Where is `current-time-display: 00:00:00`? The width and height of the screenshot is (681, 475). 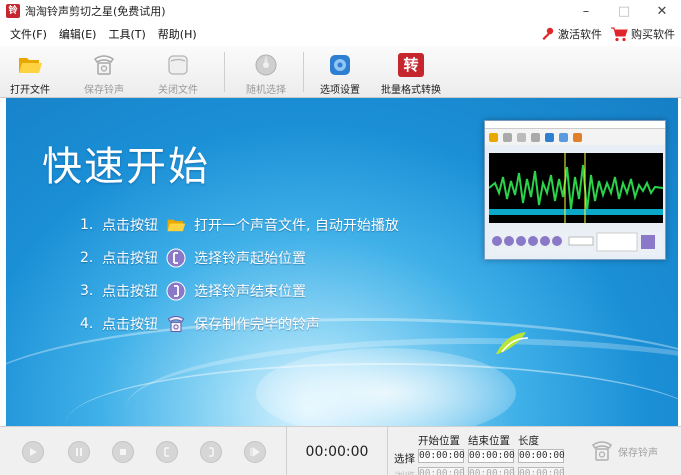
current-time-display: 00:00:00 is located at coordinates (337, 451).